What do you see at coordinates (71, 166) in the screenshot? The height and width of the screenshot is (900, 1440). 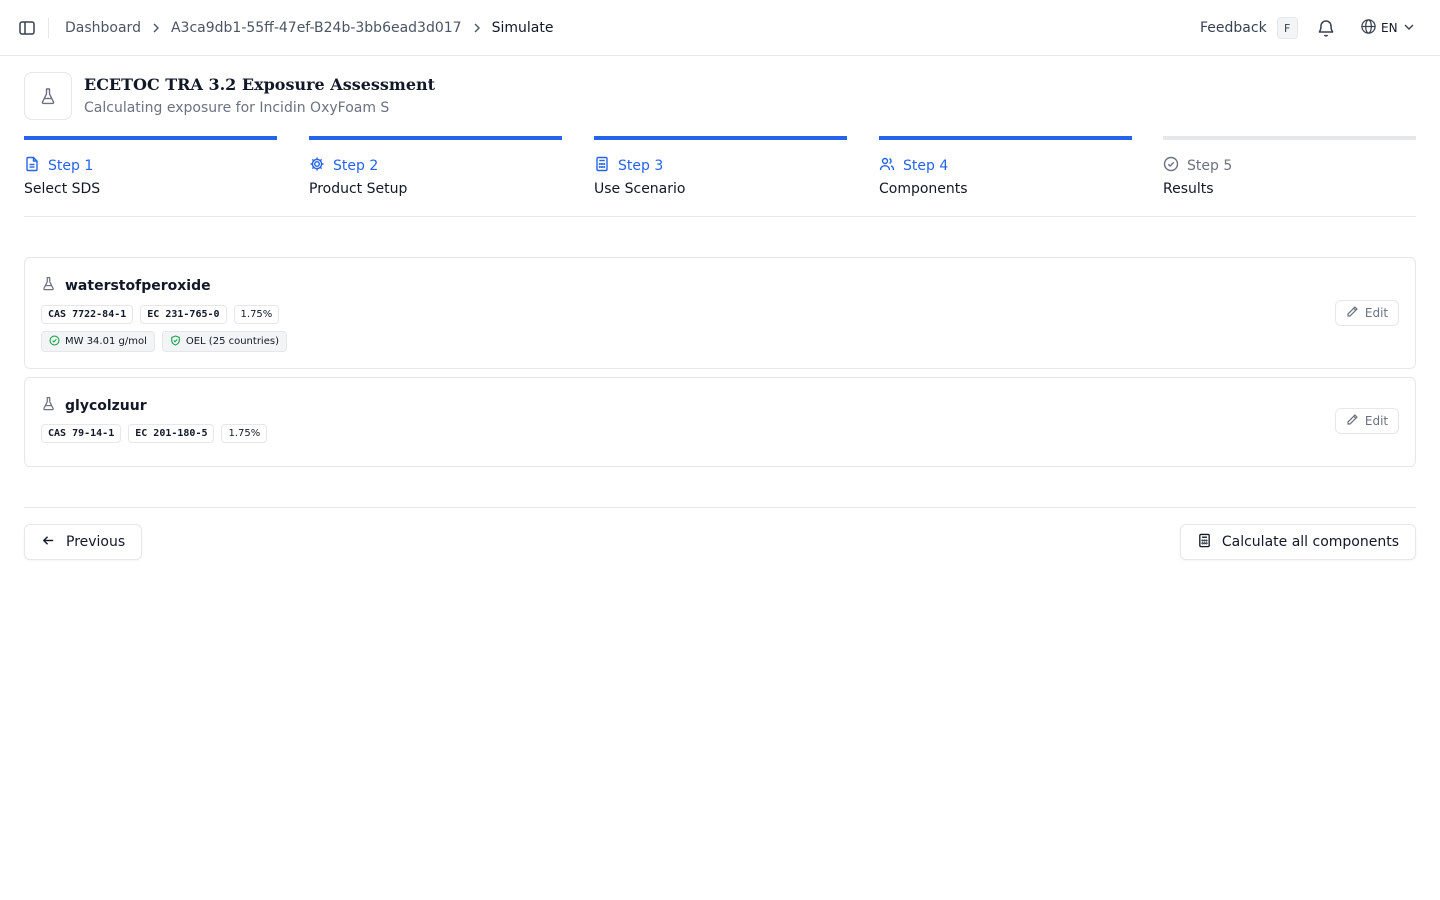 I see `step-label: Step 1` at bounding box center [71, 166].